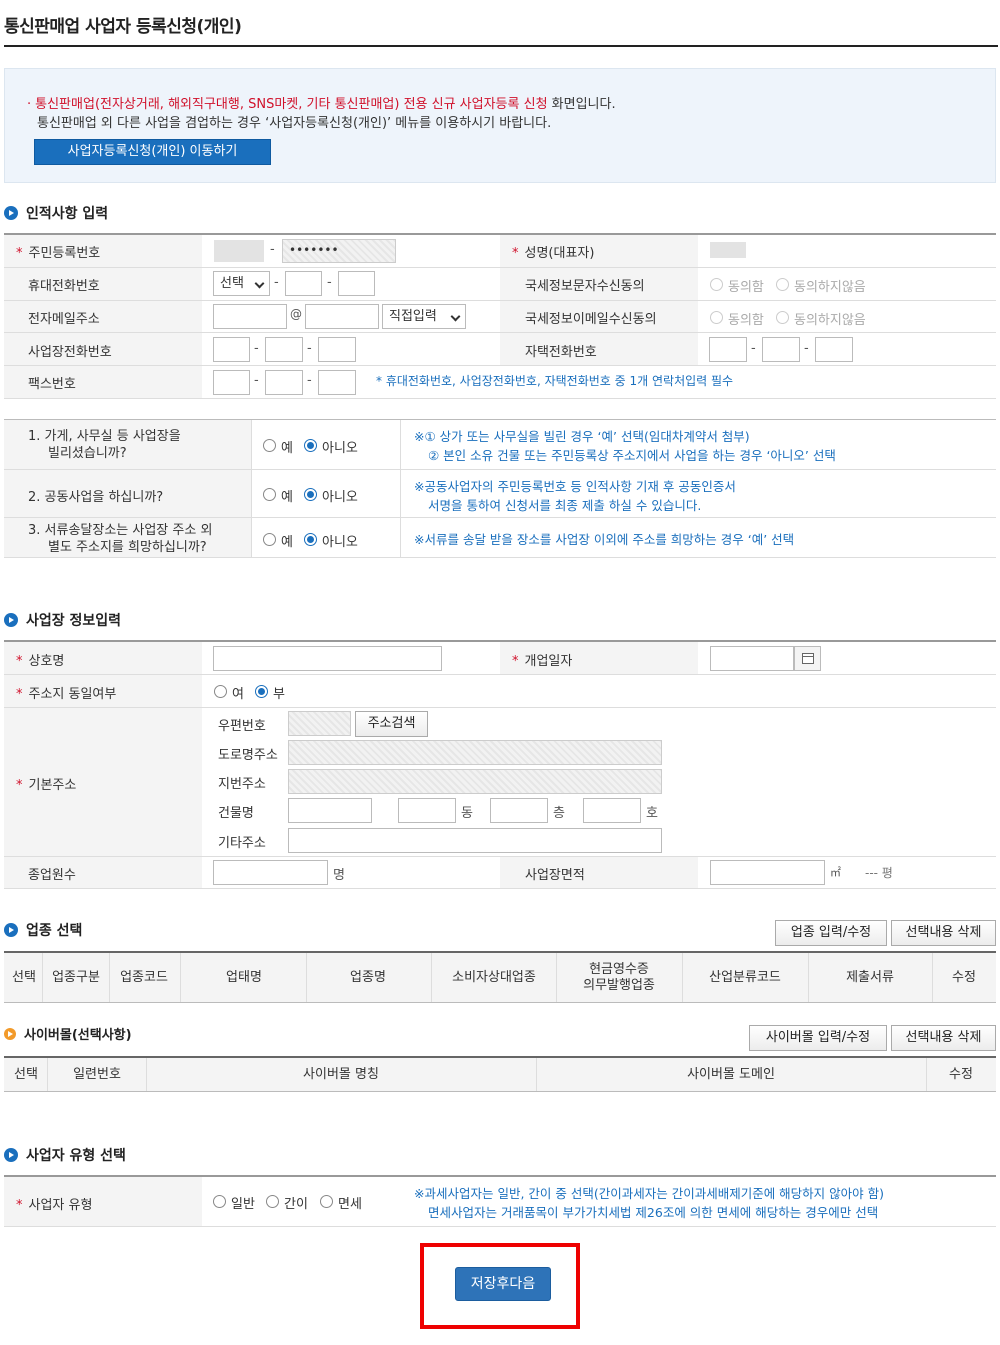 The width and height of the screenshot is (1000, 1345). I want to click on rrn-label: * 주민등록번호, so click(58, 253).